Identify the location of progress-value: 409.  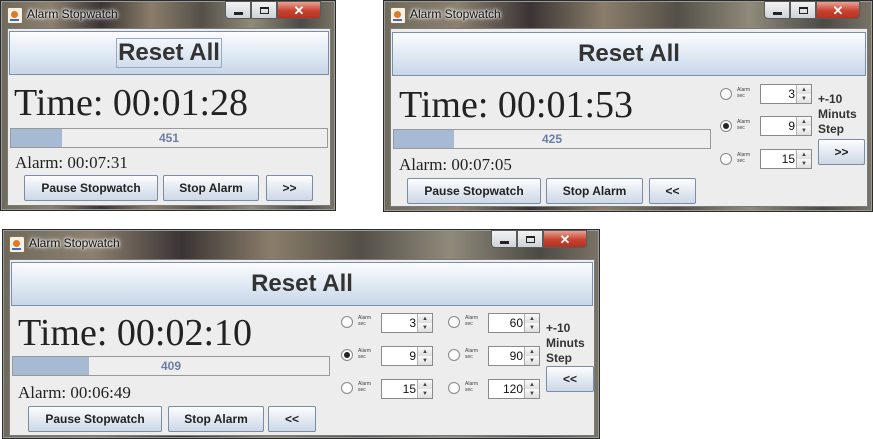
(171, 366).